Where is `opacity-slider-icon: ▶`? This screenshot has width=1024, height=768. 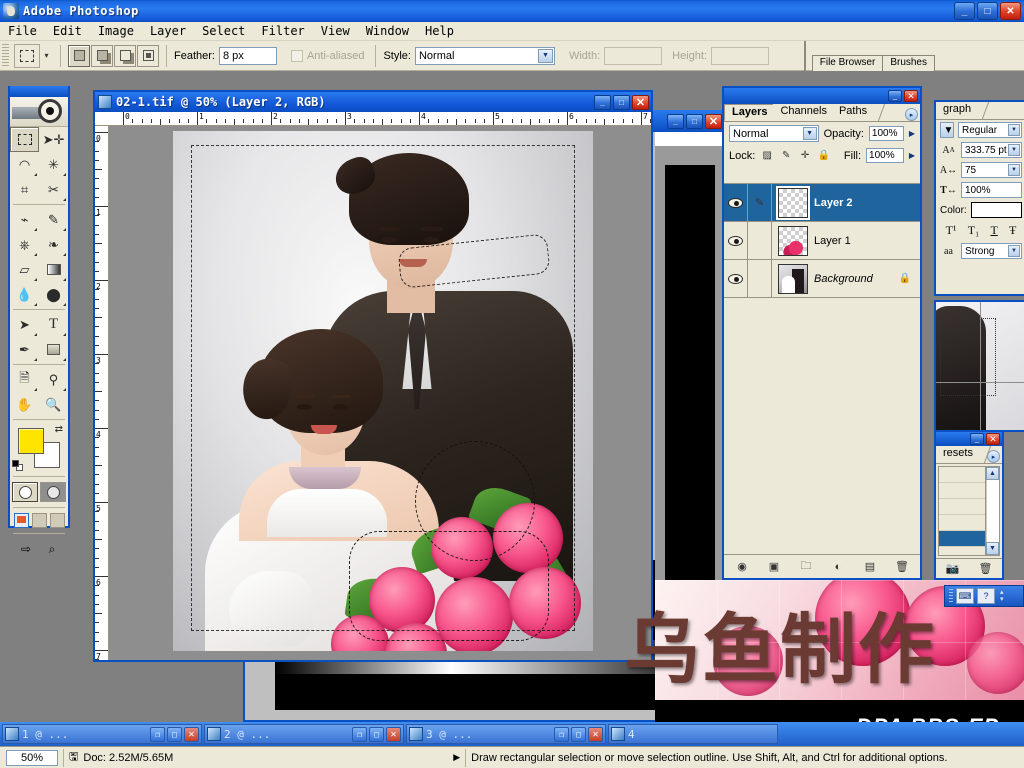
opacity-slider-icon: ▶ is located at coordinates (912, 133).